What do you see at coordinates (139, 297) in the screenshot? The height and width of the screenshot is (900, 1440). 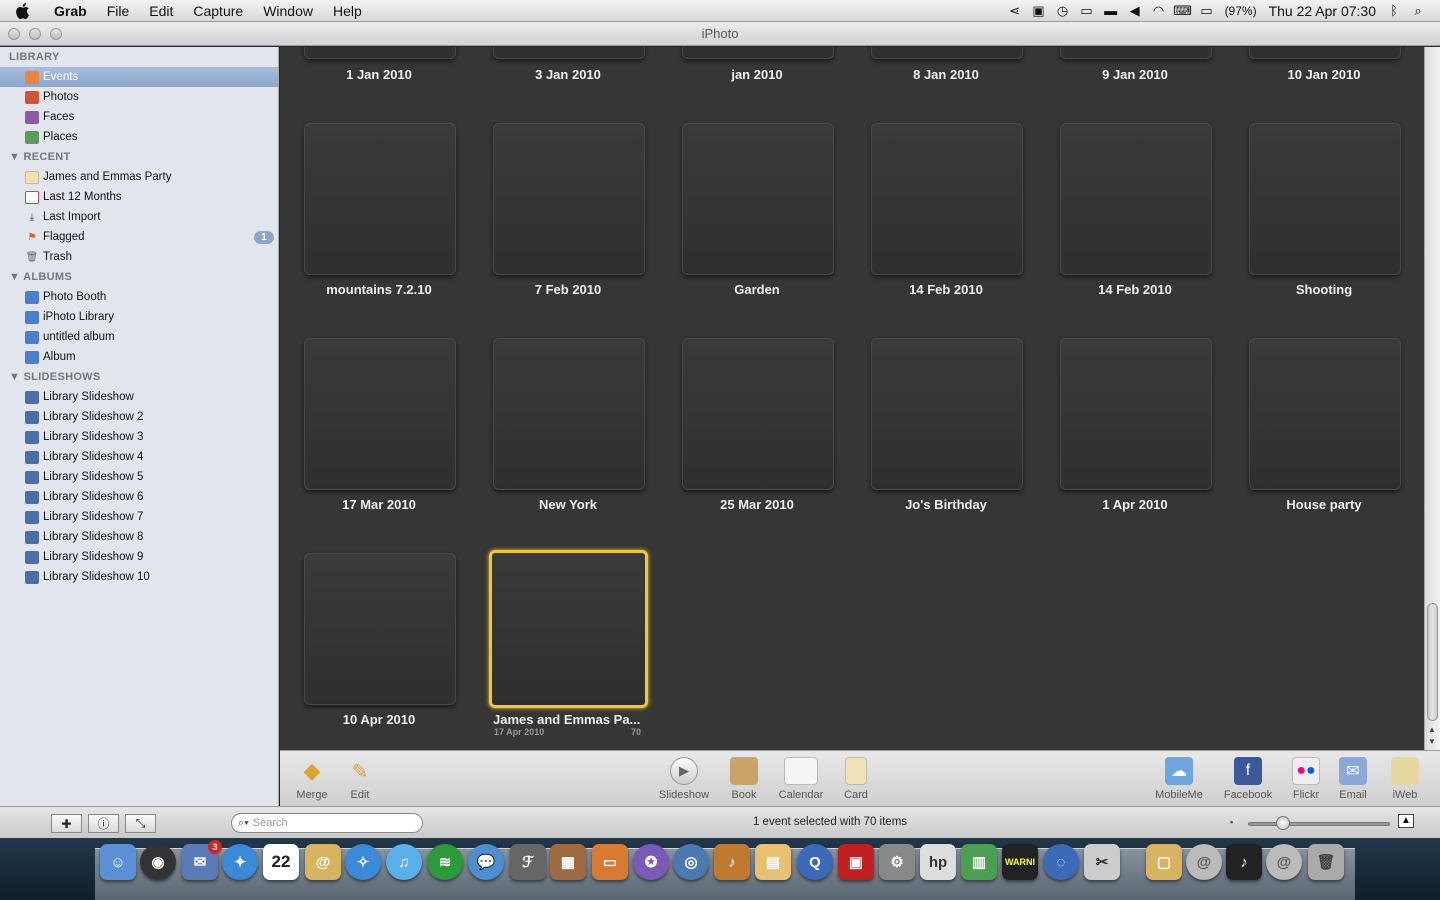 I see `sidebar-item-album: Photo Booth` at bounding box center [139, 297].